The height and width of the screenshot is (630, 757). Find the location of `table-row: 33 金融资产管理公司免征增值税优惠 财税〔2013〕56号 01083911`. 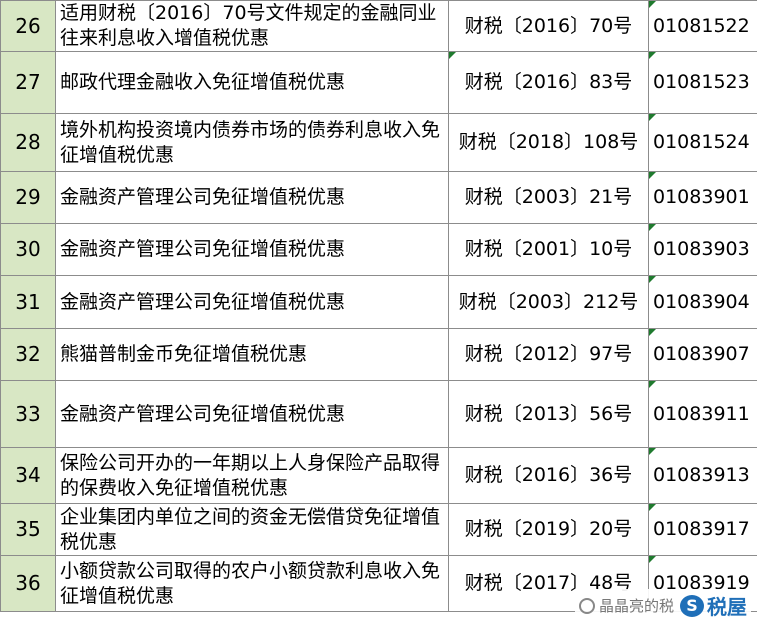

table-row: 33 金融资产管理公司免征增值税优惠 财税〔2013〕56号 01083911 is located at coordinates (378, 414).